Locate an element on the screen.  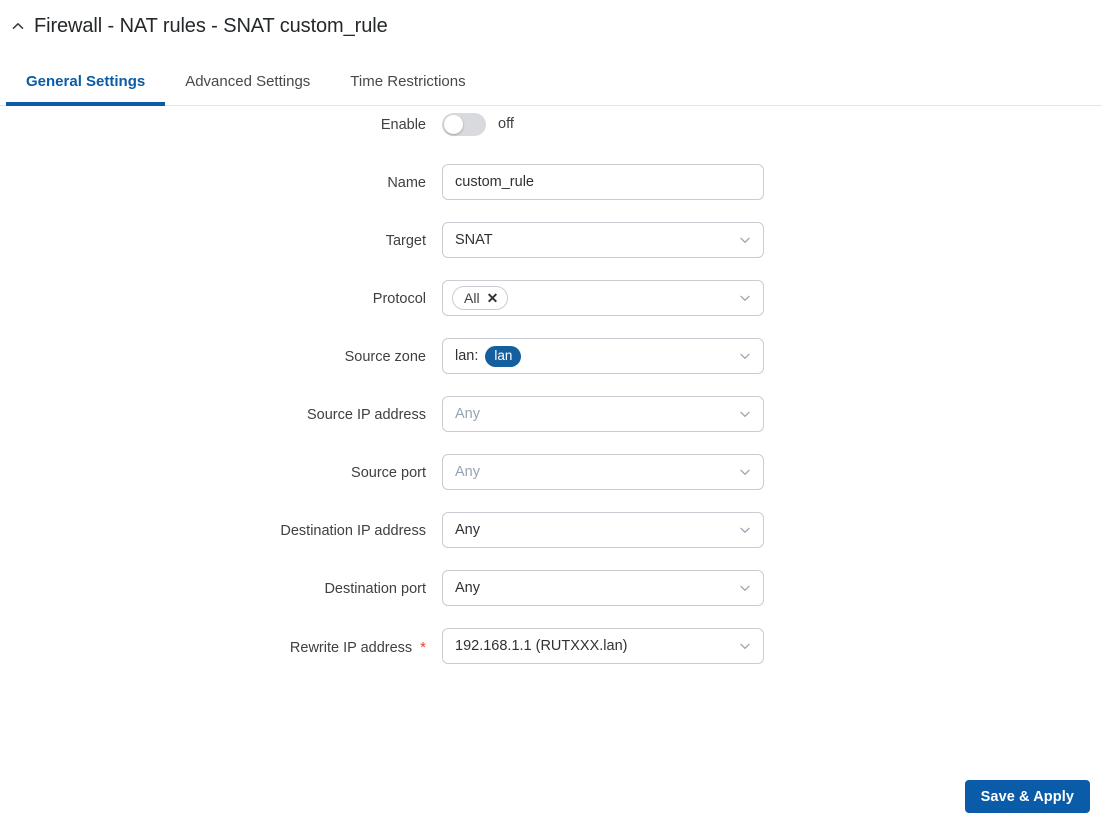
form-row-destination-ip: Destination IP address Any is located at coordinates (551, 541).